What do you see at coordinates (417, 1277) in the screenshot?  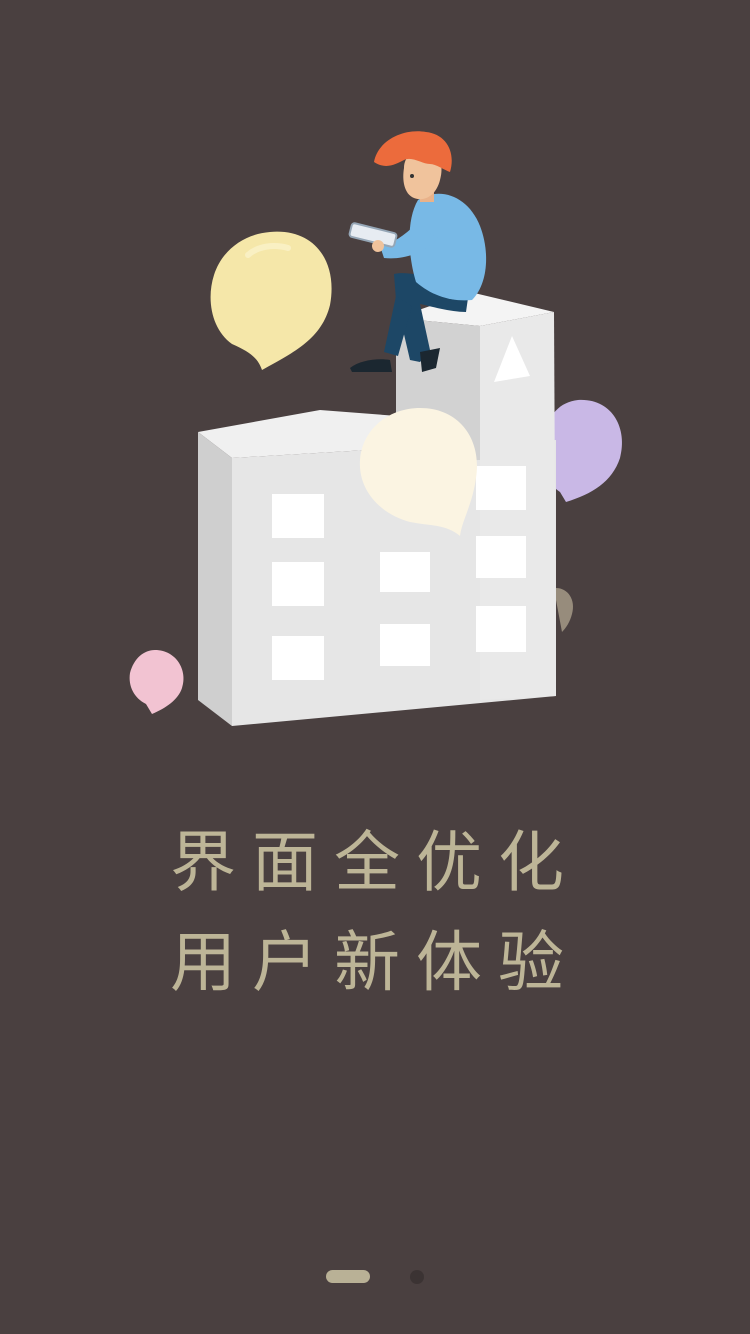 I see `page-dot-inactive` at bounding box center [417, 1277].